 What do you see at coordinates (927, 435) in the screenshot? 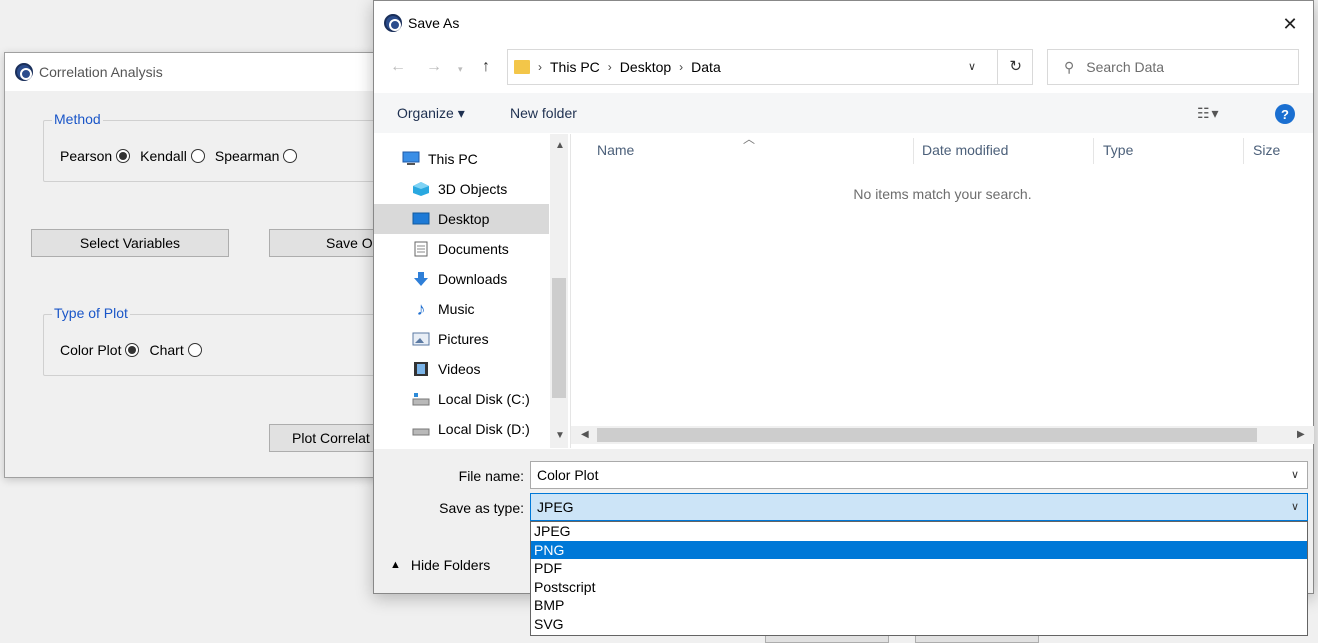
I see `hscroll-thumb` at bounding box center [927, 435].